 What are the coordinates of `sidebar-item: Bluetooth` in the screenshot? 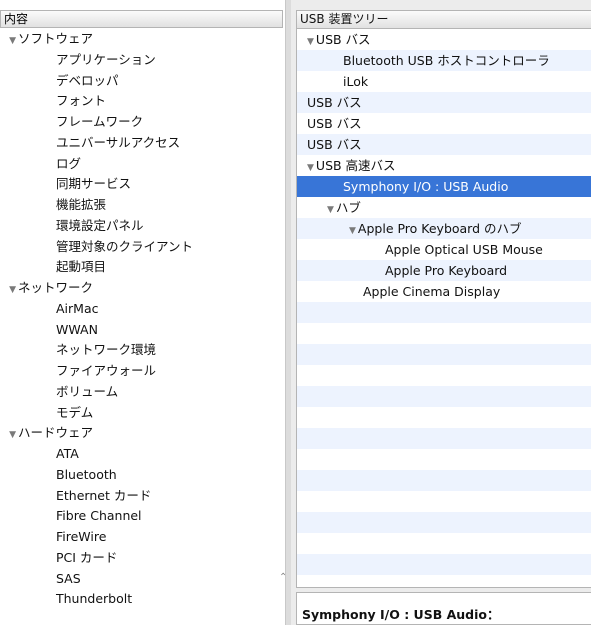 It's located at (142, 475).